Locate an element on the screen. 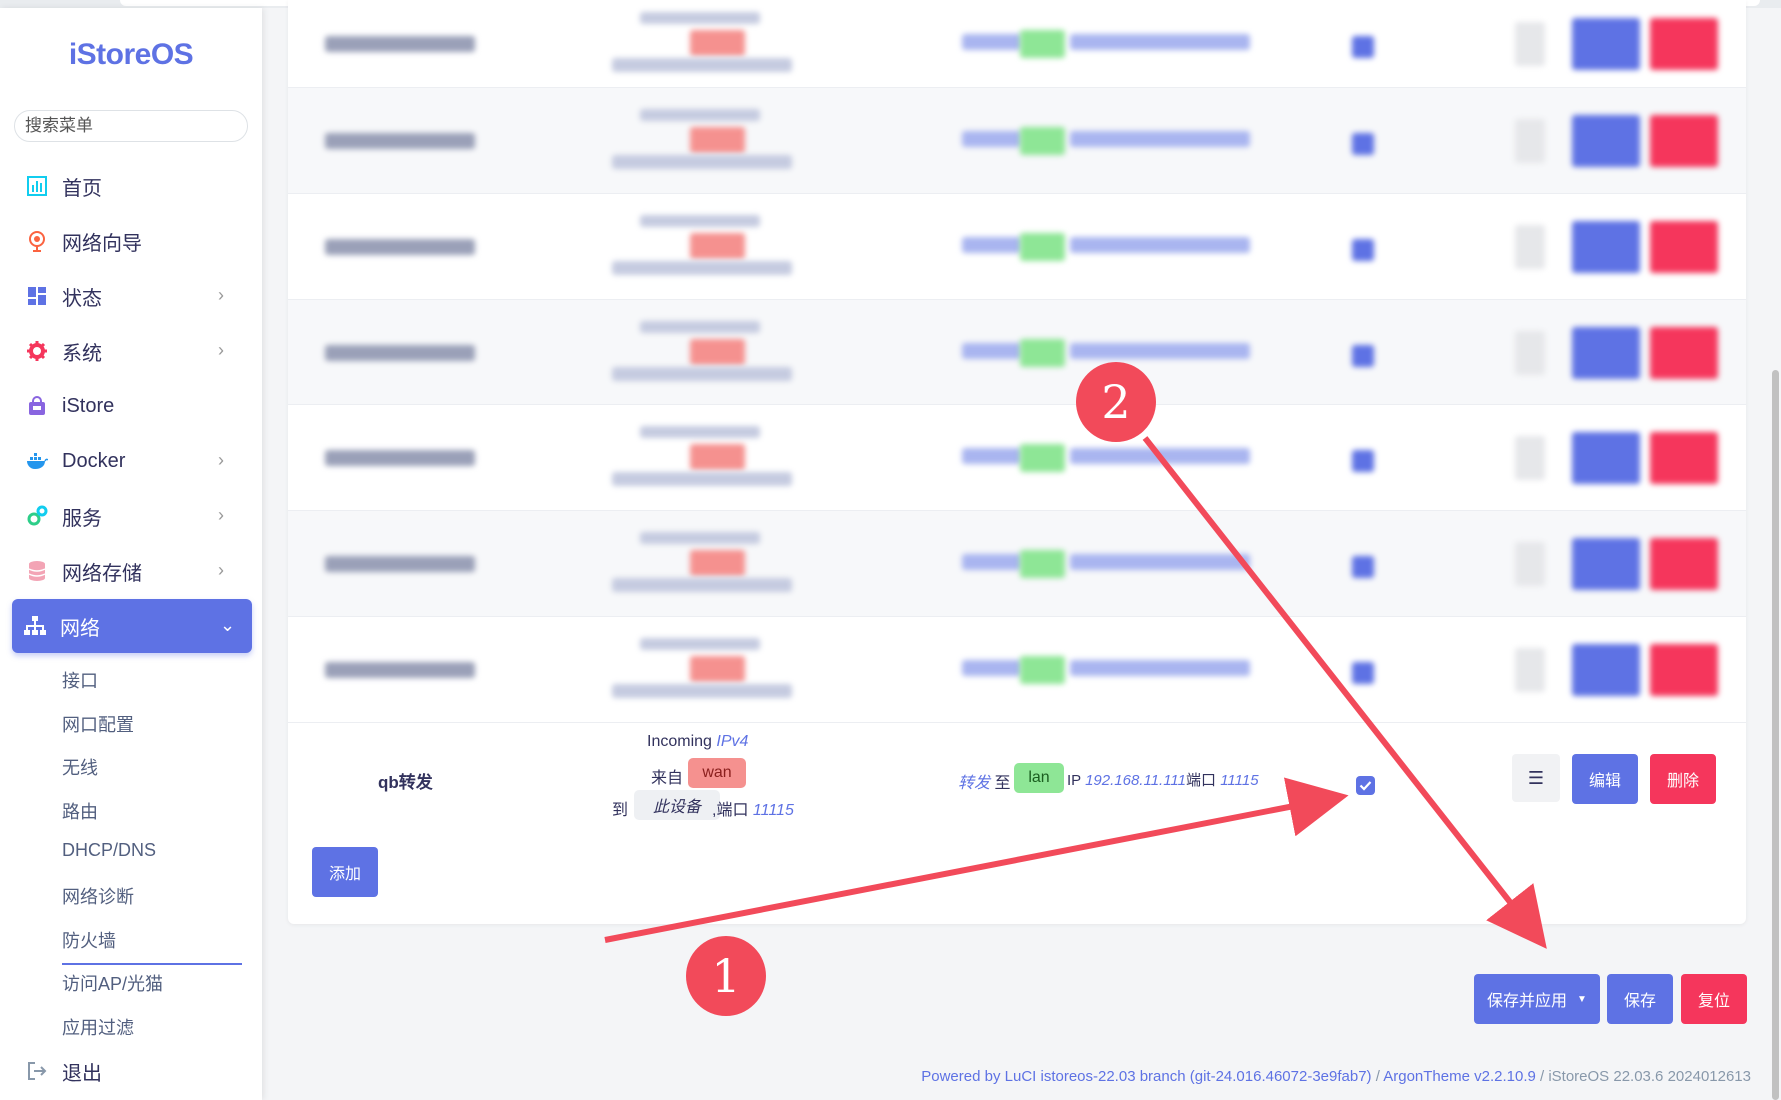  search-menu-input is located at coordinates (131, 126).